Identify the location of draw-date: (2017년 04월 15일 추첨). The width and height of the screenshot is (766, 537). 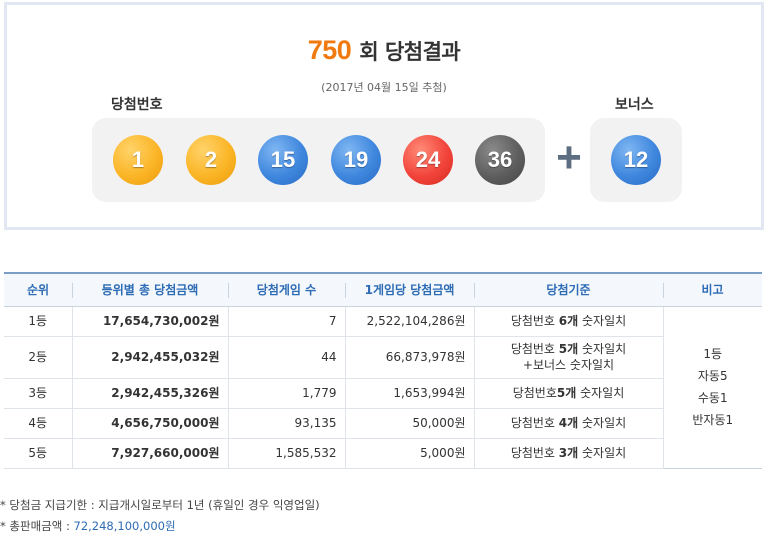
(384, 87).